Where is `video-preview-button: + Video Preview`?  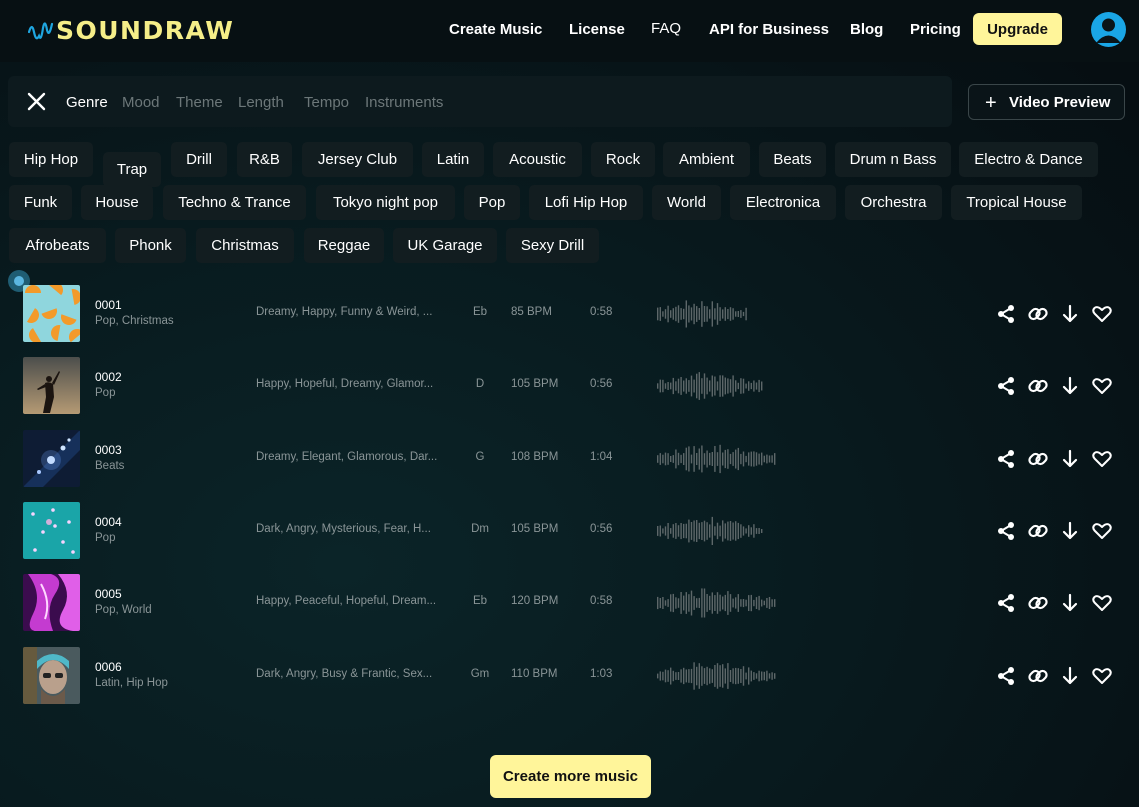
video-preview-button: + Video Preview is located at coordinates (1046, 102).